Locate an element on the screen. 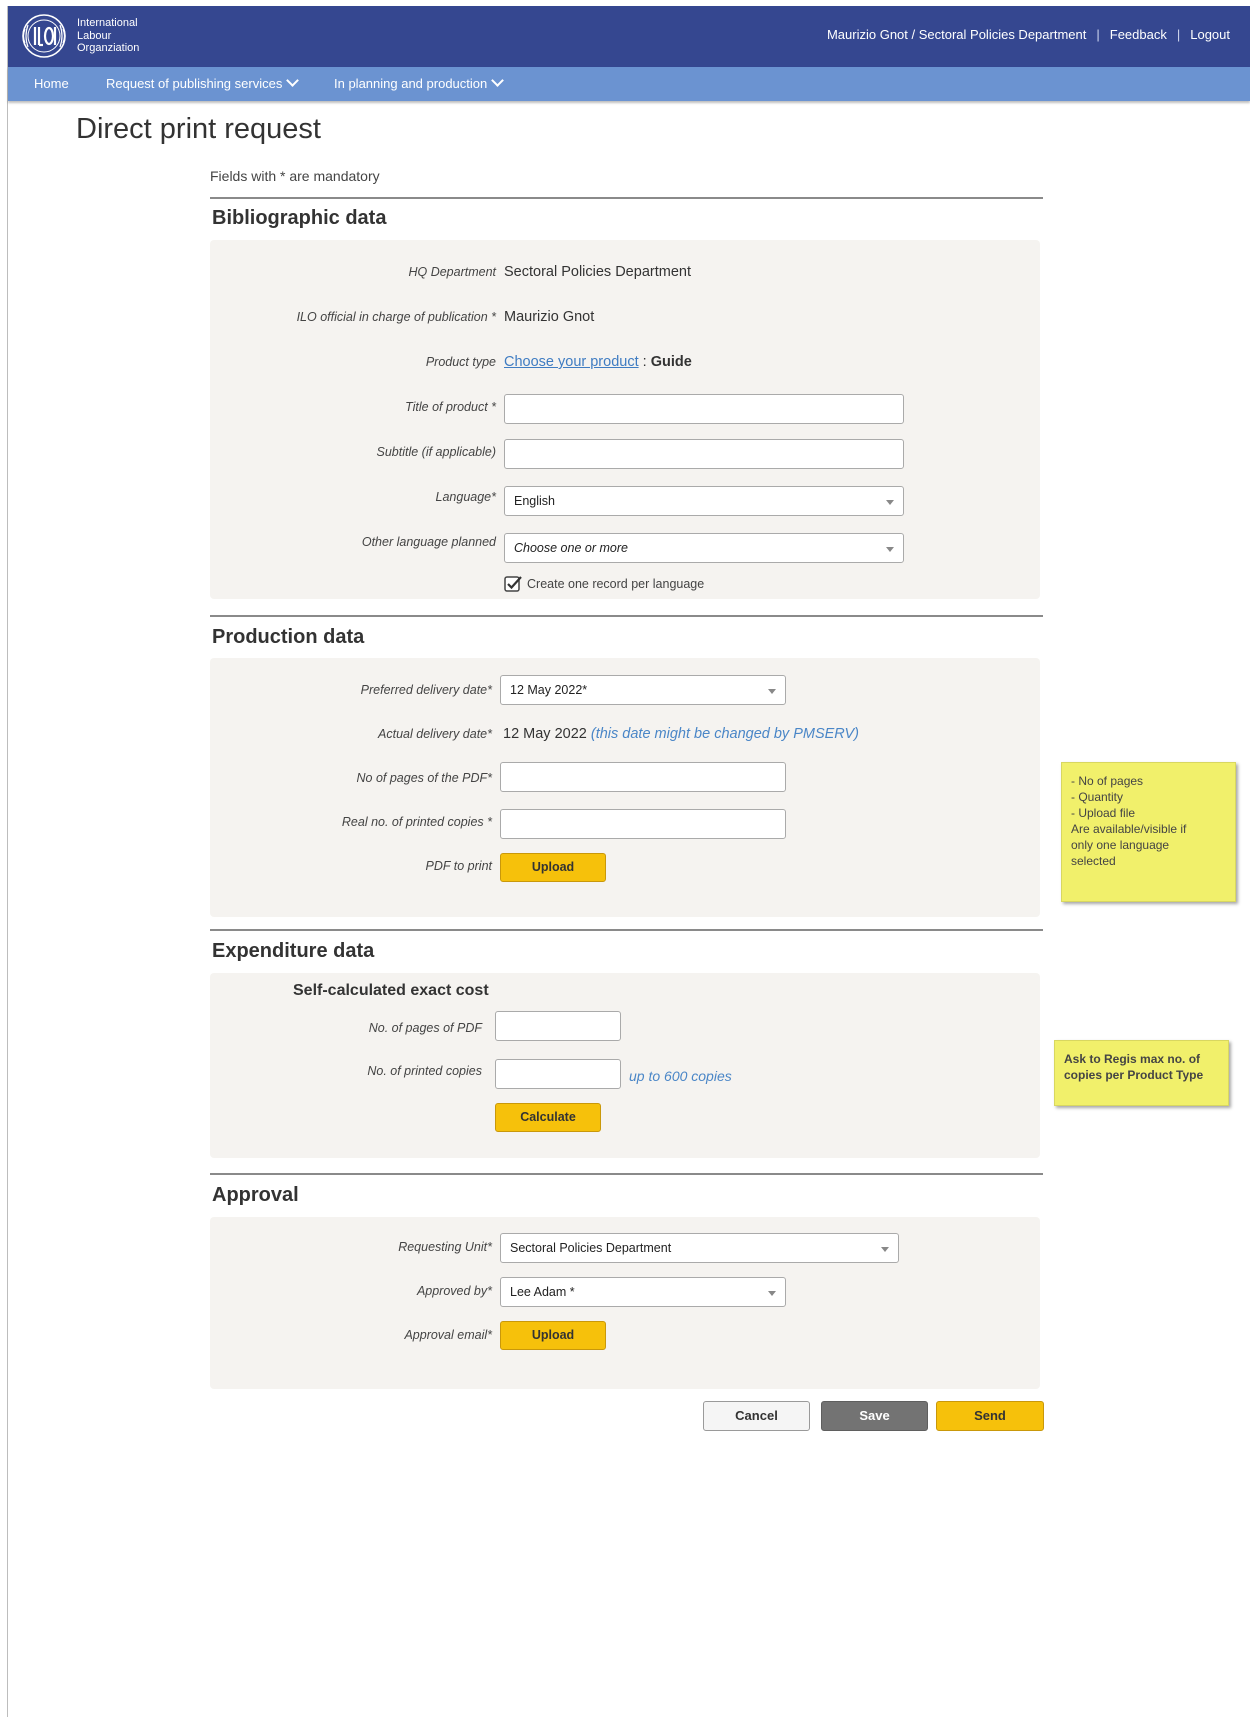  language-select: English is located at coordinates (704, 501).